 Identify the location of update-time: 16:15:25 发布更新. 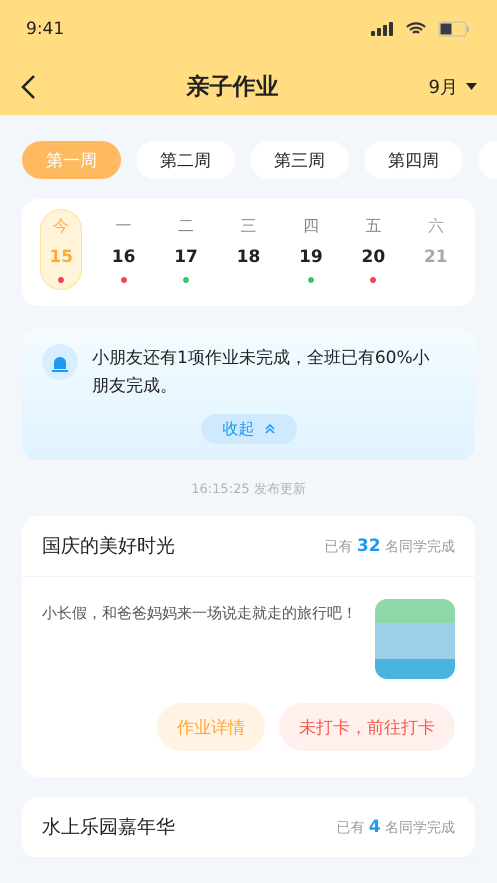
(248, 489).